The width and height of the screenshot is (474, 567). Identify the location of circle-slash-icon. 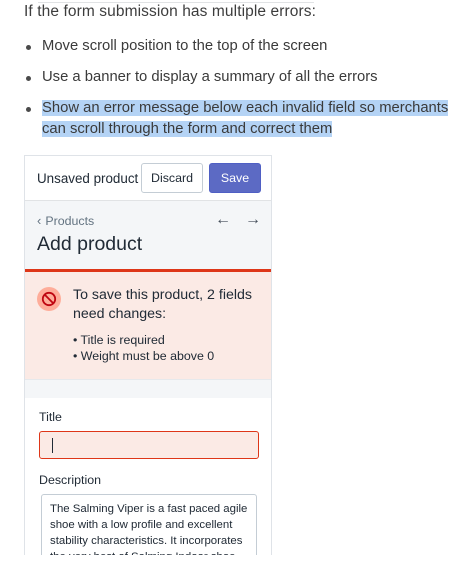
(49, 299).